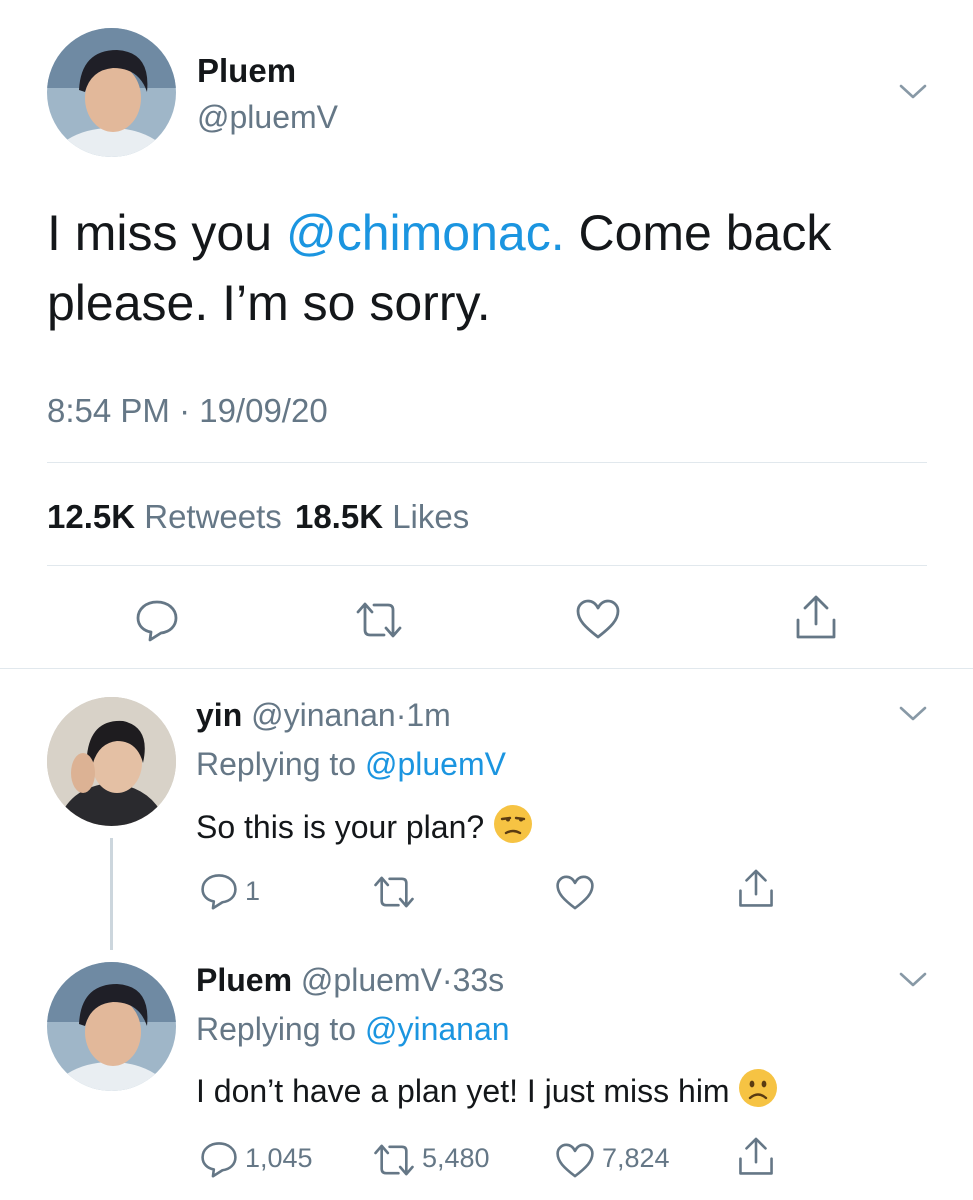 This screenshot has width=973, height=1200. Describe the element at coordinates (513, 828) in the screenshot. I see `unamused-face-icon` at that location.